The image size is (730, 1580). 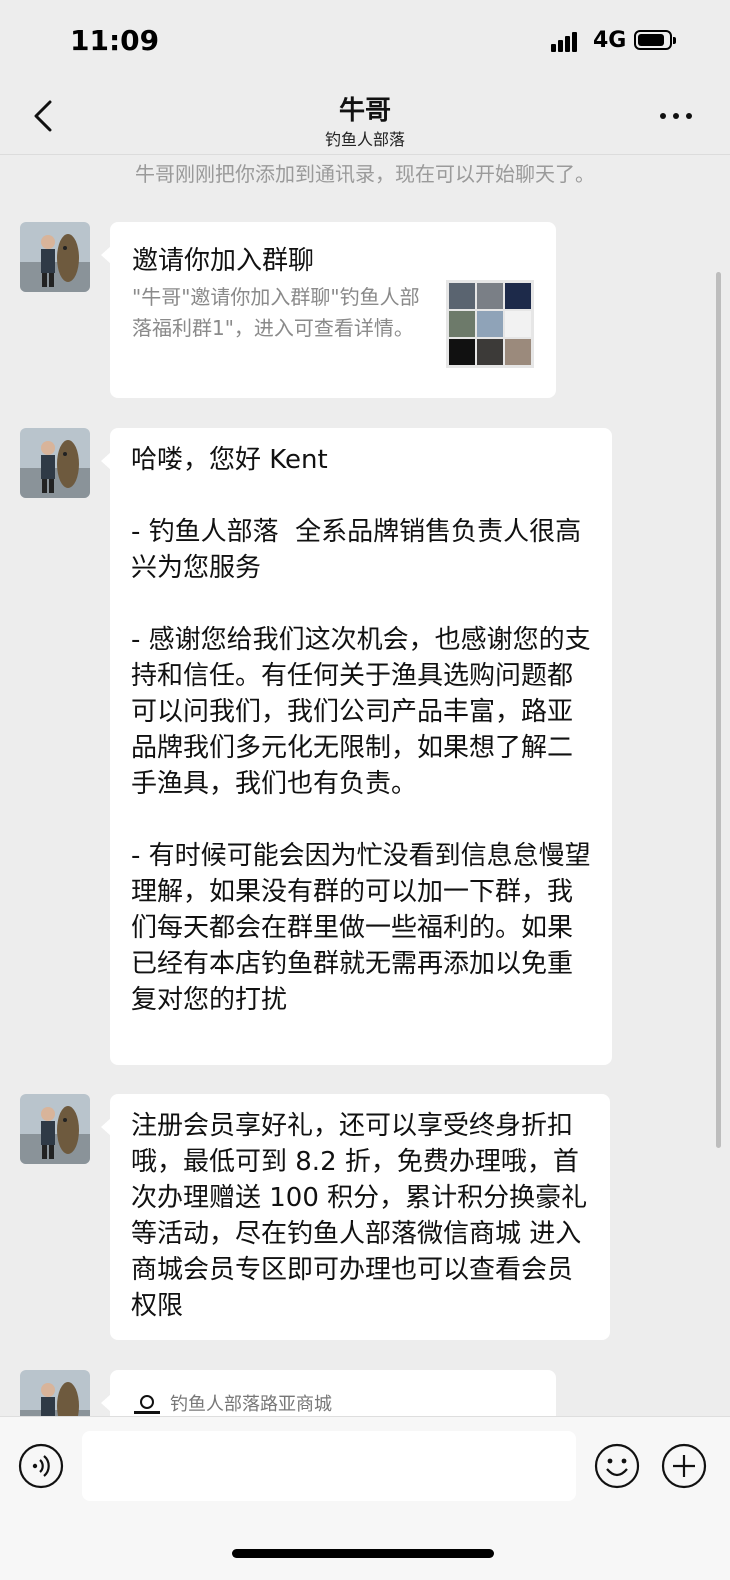 I want to click on group-avatar-grid, so click(x=490, y=324).